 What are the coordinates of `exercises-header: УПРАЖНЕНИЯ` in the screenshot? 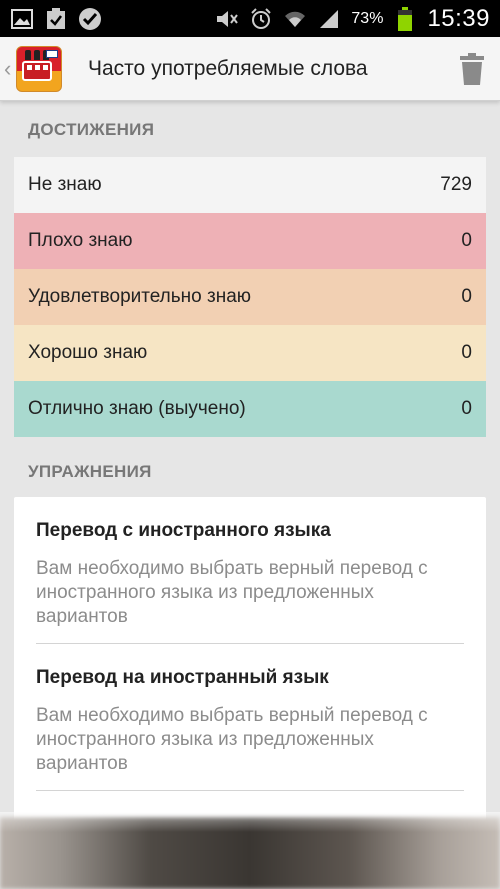 It's located at (90, 471).